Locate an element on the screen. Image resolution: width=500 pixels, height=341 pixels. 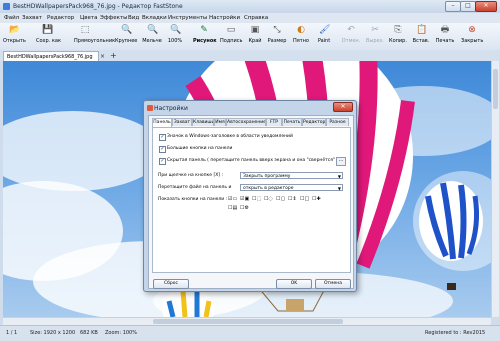
minimize-button: – is located at coordinates (453, 6).